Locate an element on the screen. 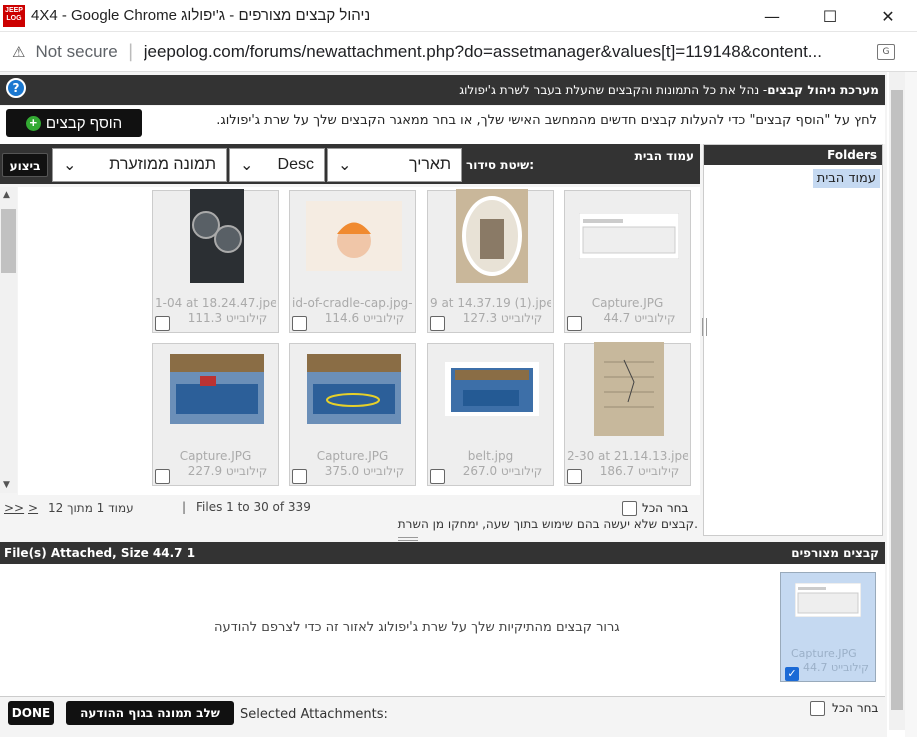 Image resolution: width=917 pixels, height=737 pixels. file-card: belt.jpg 267.0 קילובייט is located at coordinates (490, 414).